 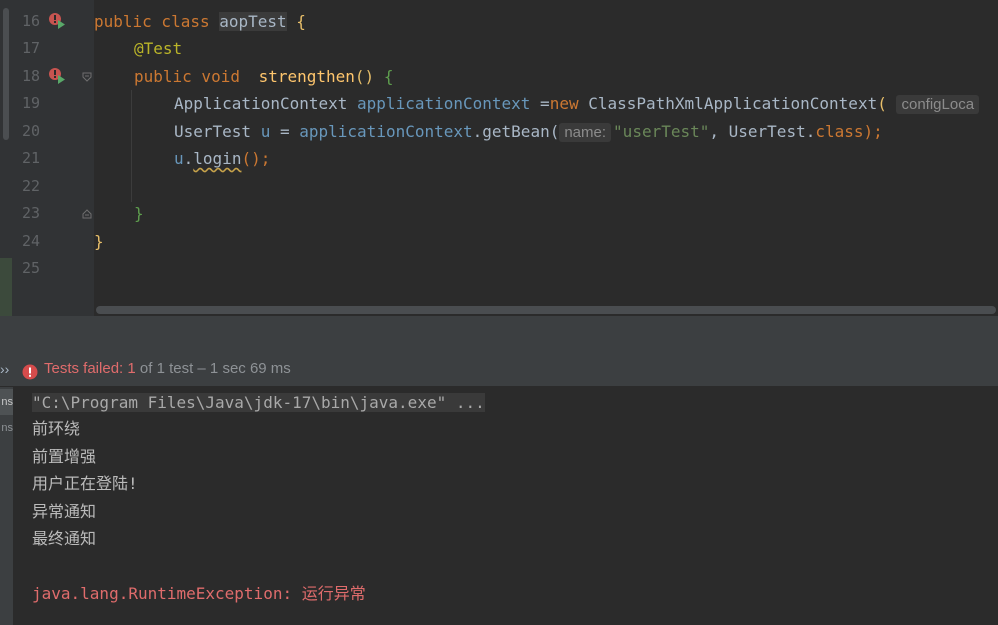 I want to click on line-number: 25, so click(x=30, y=268).